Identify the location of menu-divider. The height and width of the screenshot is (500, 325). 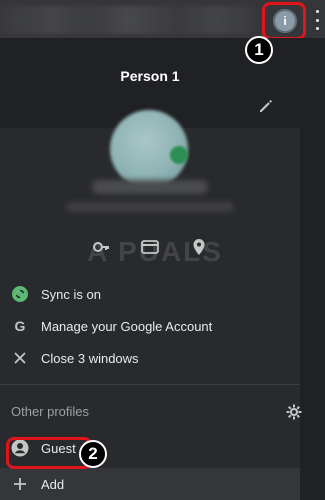
(150, 384).